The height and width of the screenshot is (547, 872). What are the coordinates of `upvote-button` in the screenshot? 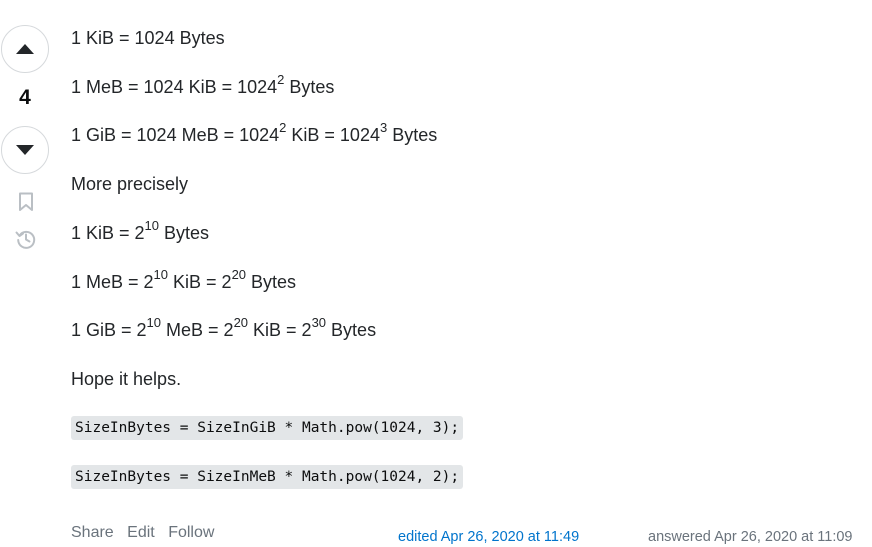 It's located at (25, 49).